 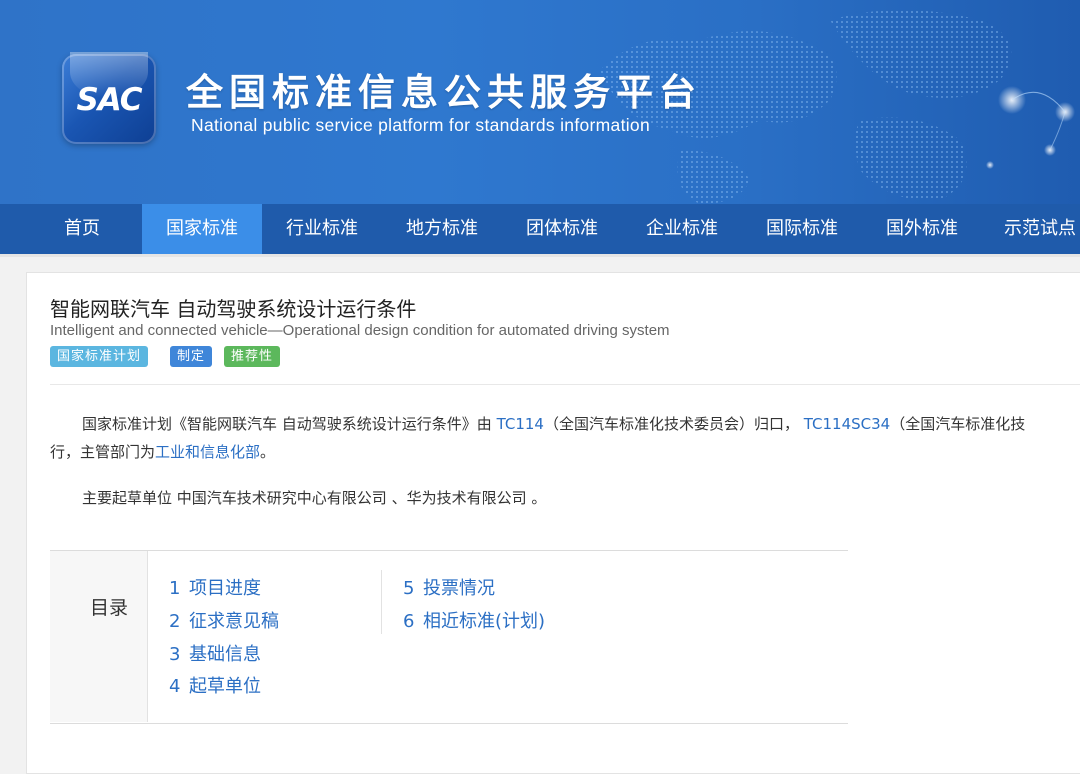 I want to click on toc-item-basic-info: 3 基础信息, so click(x=215, y=653).